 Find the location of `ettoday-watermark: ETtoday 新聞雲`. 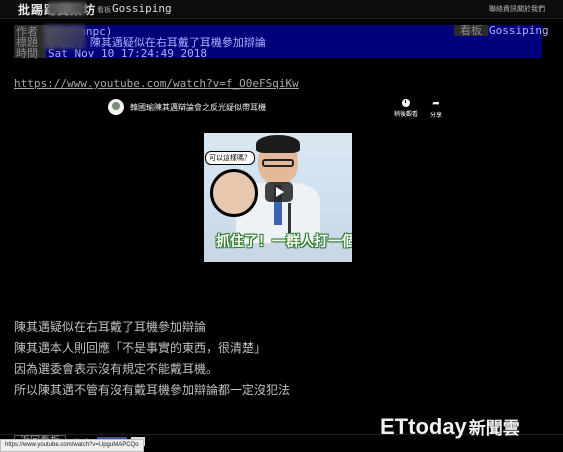

ettoday-watermark: ETtoday 新聞雲 is located at coordinates (450, 427).